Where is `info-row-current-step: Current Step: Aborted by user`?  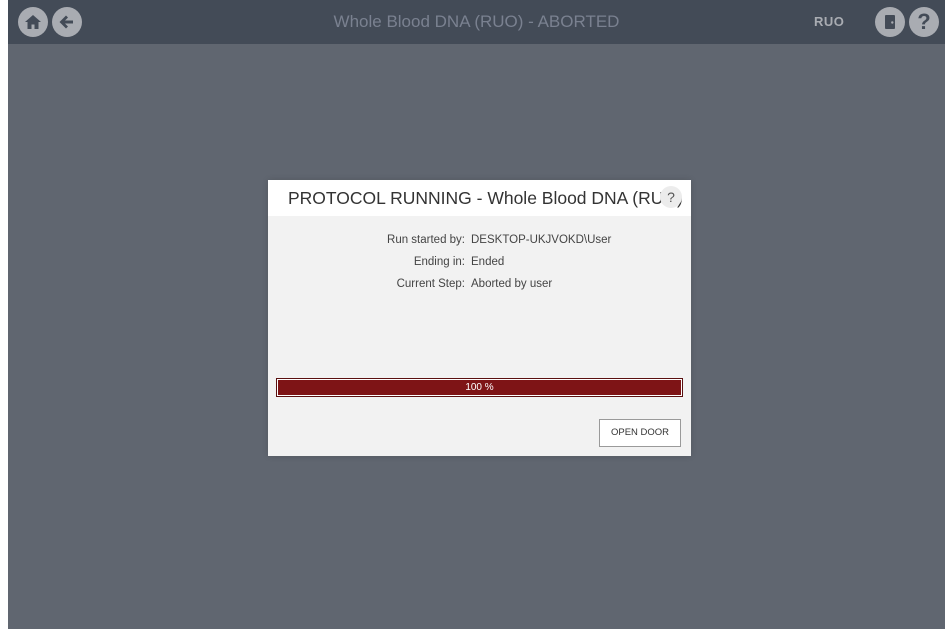
info-row-current-step: Current Step: Aborted by user is located at coordinates (489, 287).